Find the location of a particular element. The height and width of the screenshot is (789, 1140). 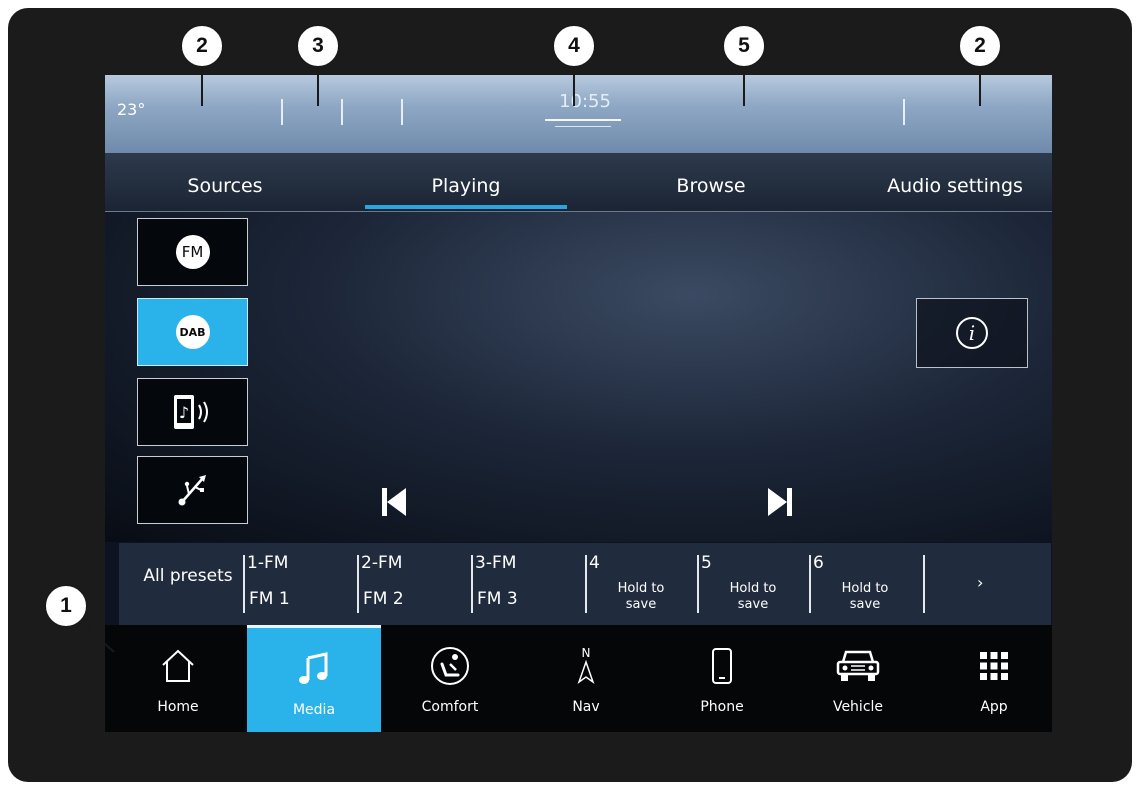

preset-1: 1-FM FM 1 is located at coordinates (298, 584).